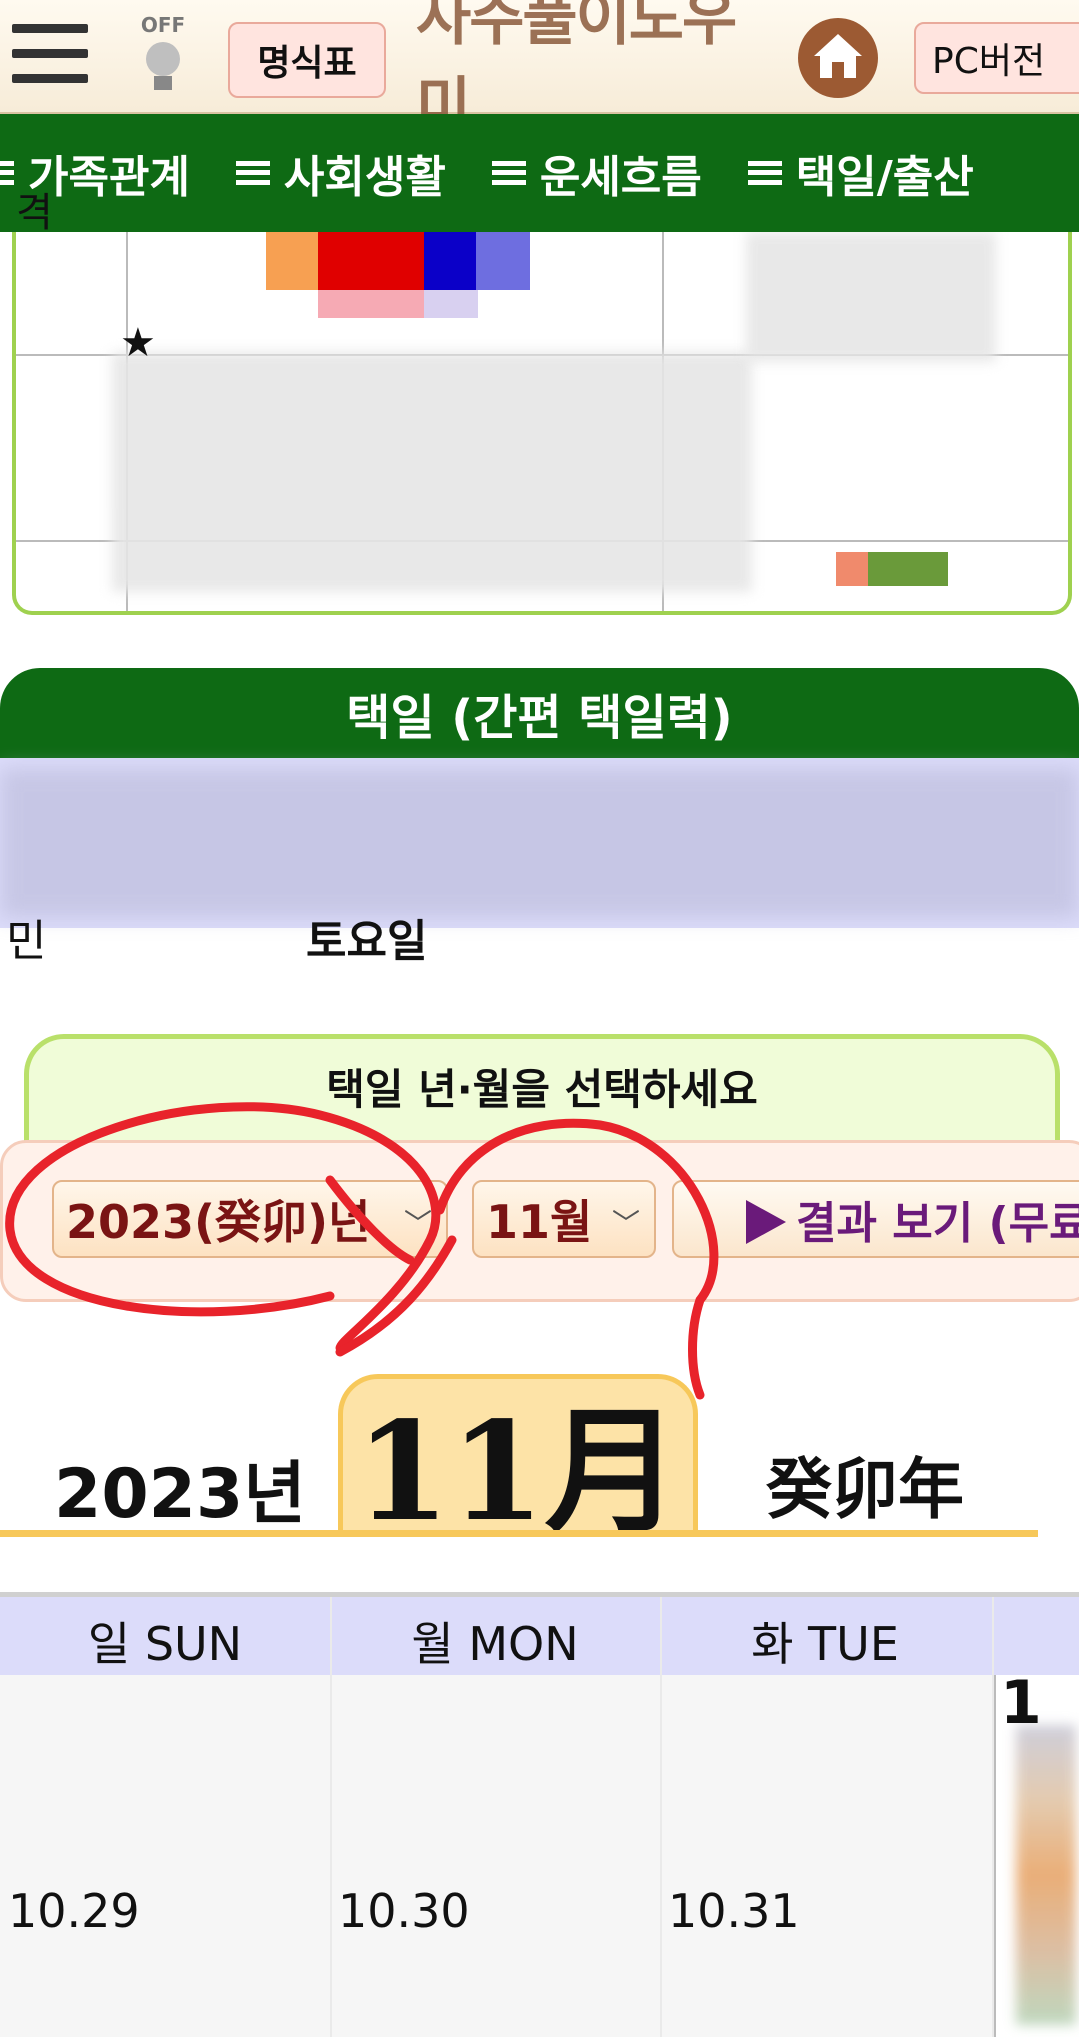 Image resolution: width=1079 pixels, height=2037 pixels. Describe the element at coordinates (766, 1222) in the screenshot. I see `play-triangle-icon` at that location.